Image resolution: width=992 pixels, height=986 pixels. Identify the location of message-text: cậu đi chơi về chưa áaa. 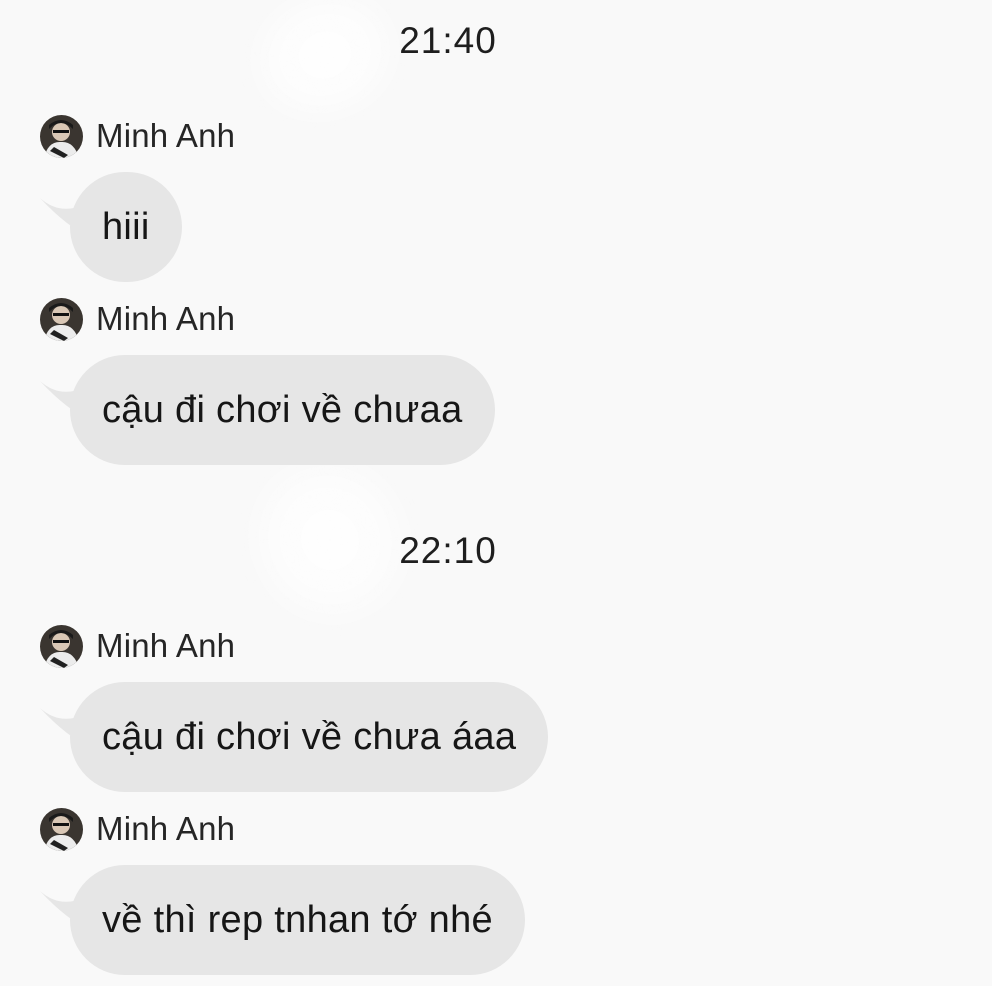
(309, 737).